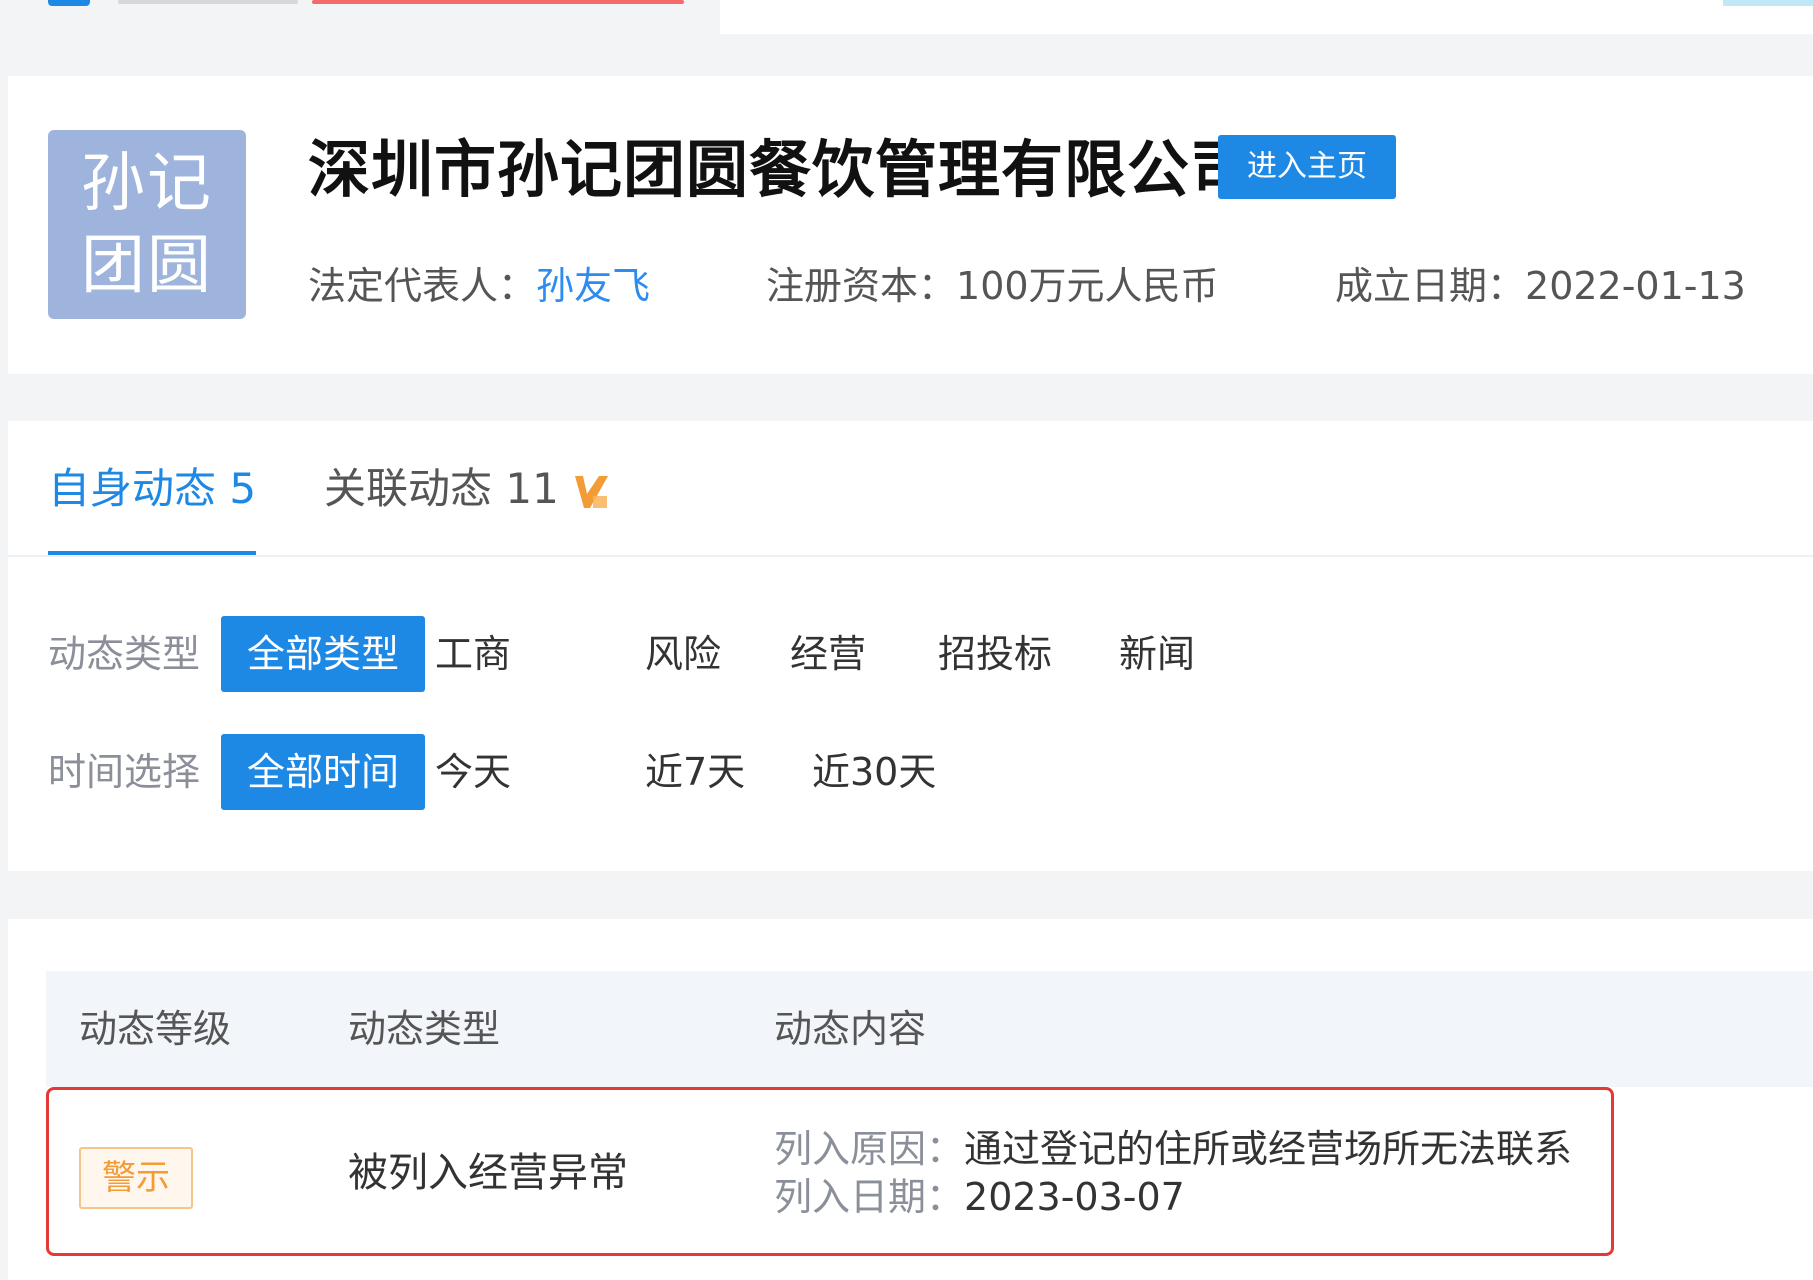 The width and height of the screenshot is (1813, 1280). Describe the element at coordinates (147, 265) in the screenshot. I see `logo-line-2: 团圆` at that location.